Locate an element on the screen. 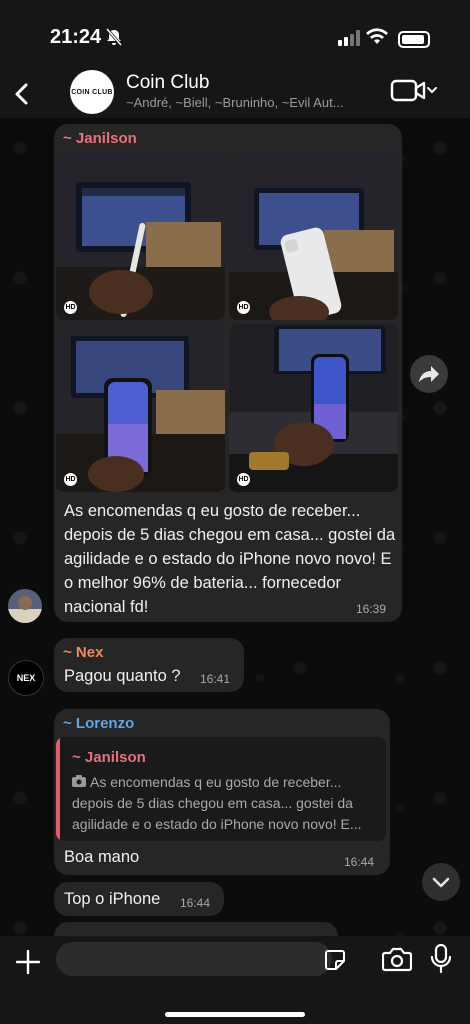  plus-icon is located at coordinates (28, 962).